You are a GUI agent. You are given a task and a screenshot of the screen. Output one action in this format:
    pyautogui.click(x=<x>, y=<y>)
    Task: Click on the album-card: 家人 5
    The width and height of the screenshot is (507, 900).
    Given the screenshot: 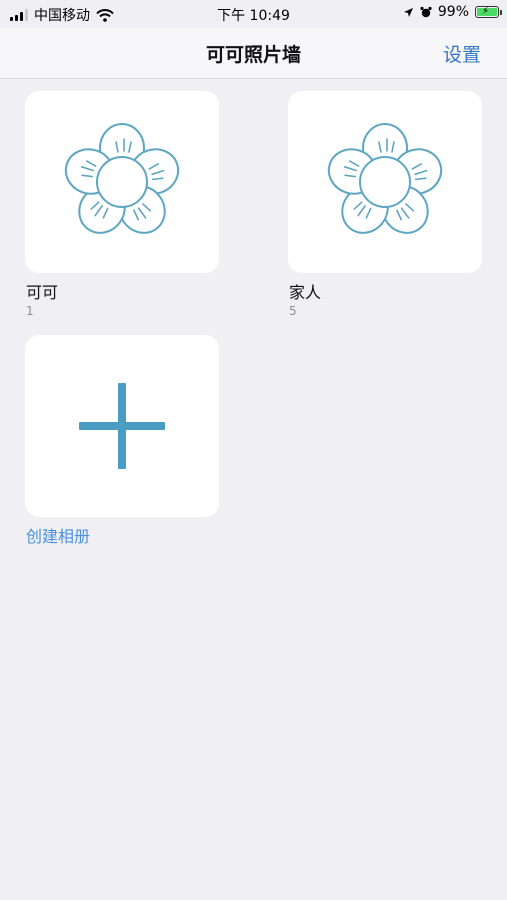 What is the action you would take?
    pyautogui.click(x=385, y=204)
    